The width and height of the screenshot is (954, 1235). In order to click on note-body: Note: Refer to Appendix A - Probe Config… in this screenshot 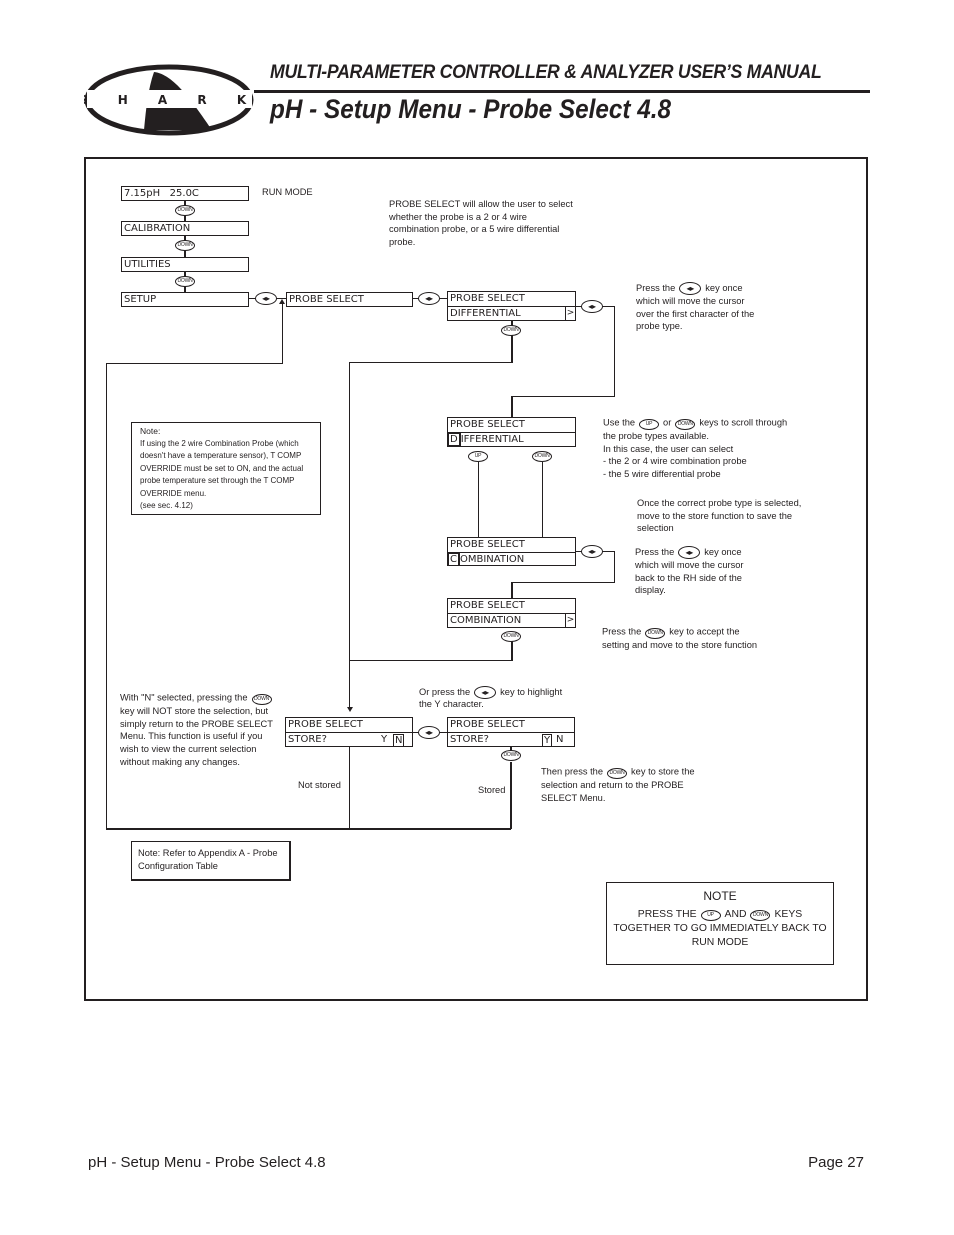, I will do `click(208, 859)`.